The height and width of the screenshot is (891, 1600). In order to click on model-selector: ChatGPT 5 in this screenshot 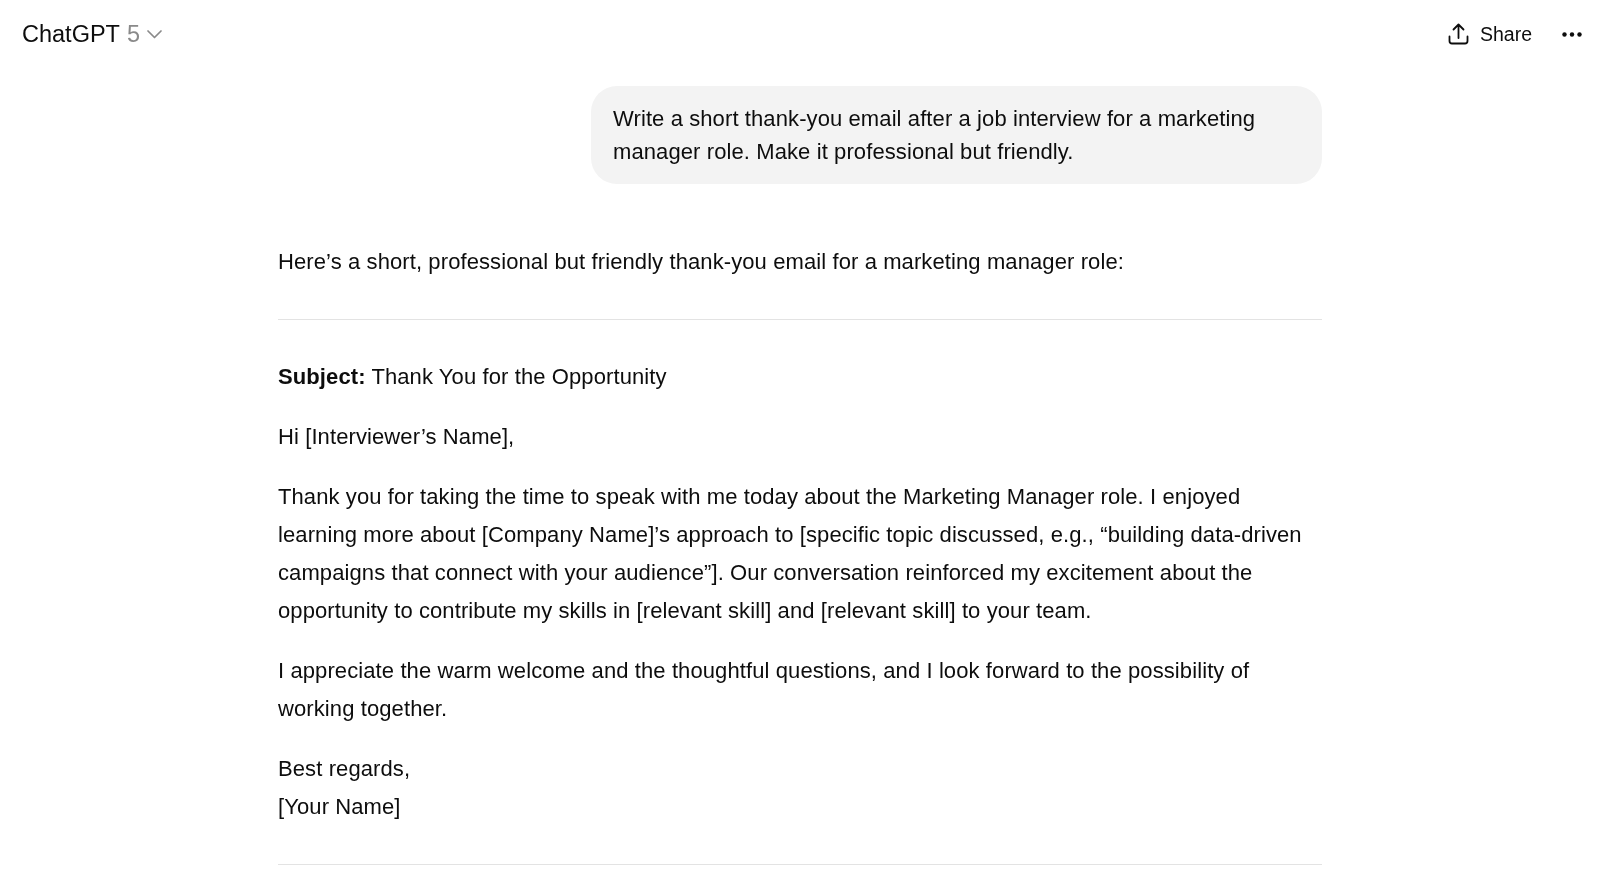, I will do `click(92, 34)`.